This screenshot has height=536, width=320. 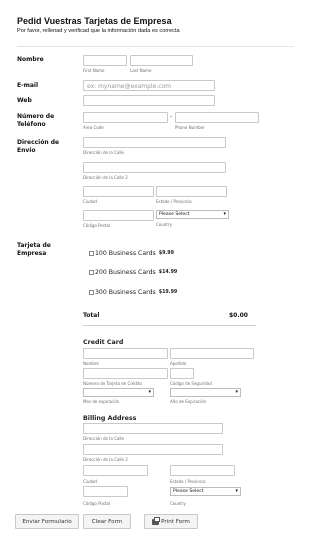 I want to click on billing-street-sublabel: Dirección de la Calle, so click(x=104, y=438).